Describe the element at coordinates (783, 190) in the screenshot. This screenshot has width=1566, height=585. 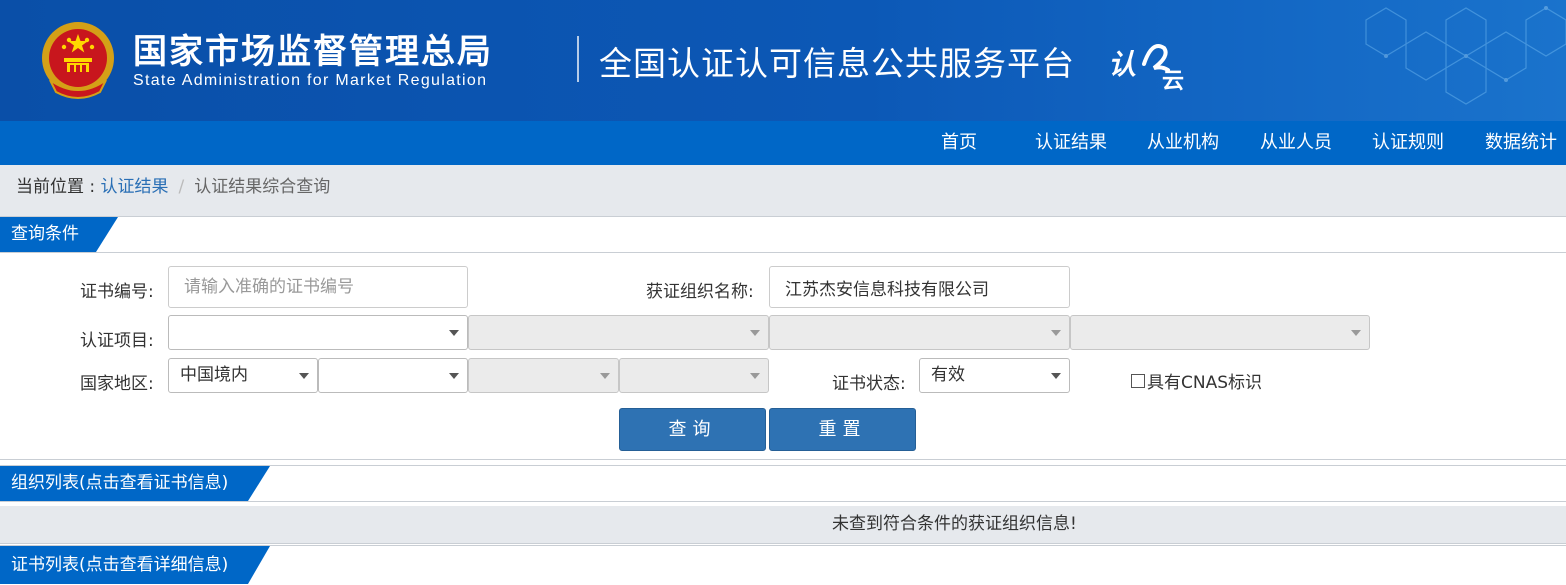
I see `breadcrumb: 当前位置 : 认证结果 / 认证结果综合查询` at that location.